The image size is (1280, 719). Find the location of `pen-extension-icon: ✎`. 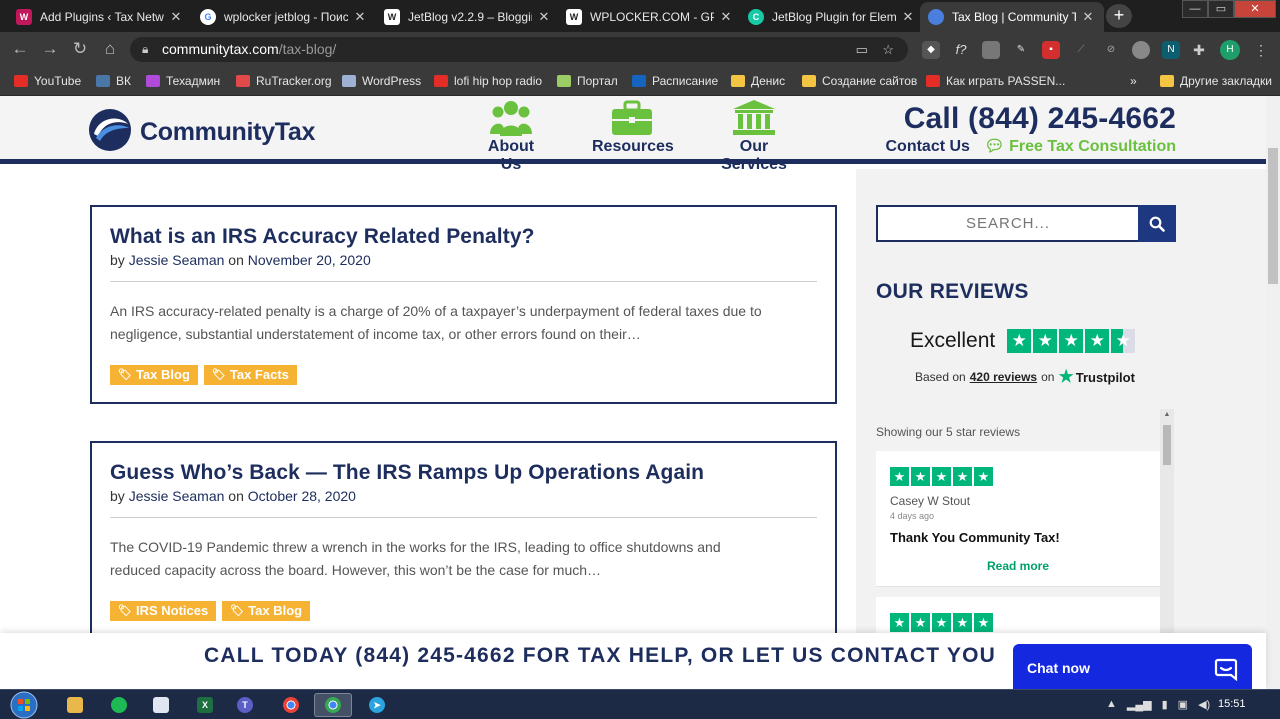

pen-extension-icon: ✎ is located at coordinates (1021, 50).